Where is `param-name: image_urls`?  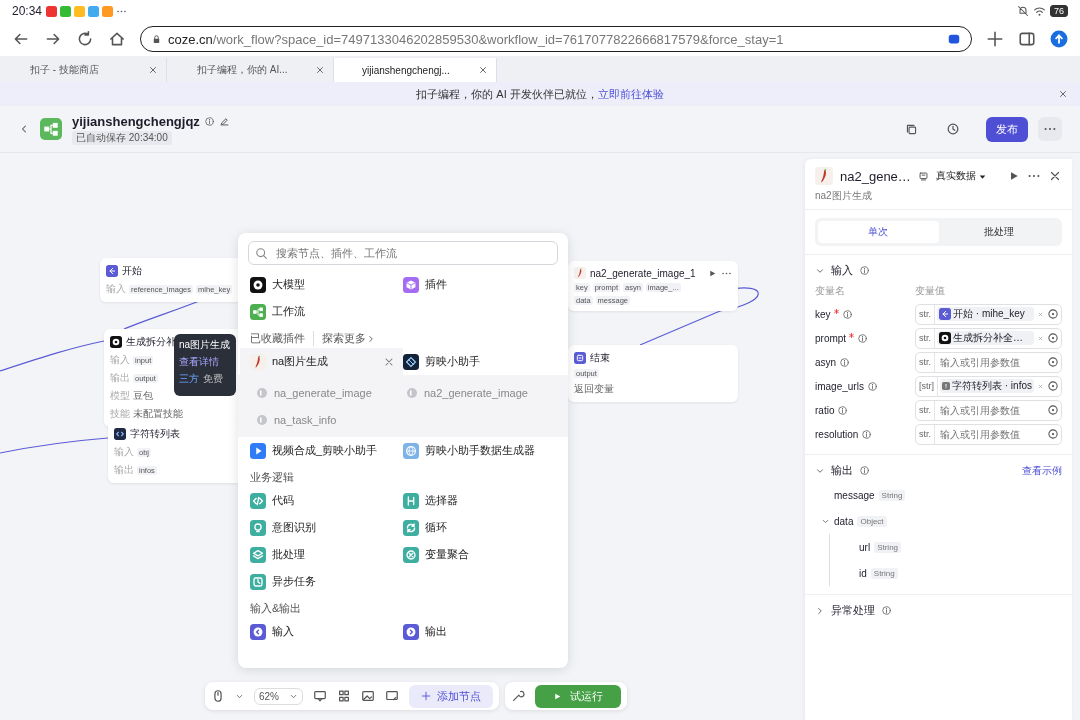 param-name: image_urls is located at coordinates (839, 386).